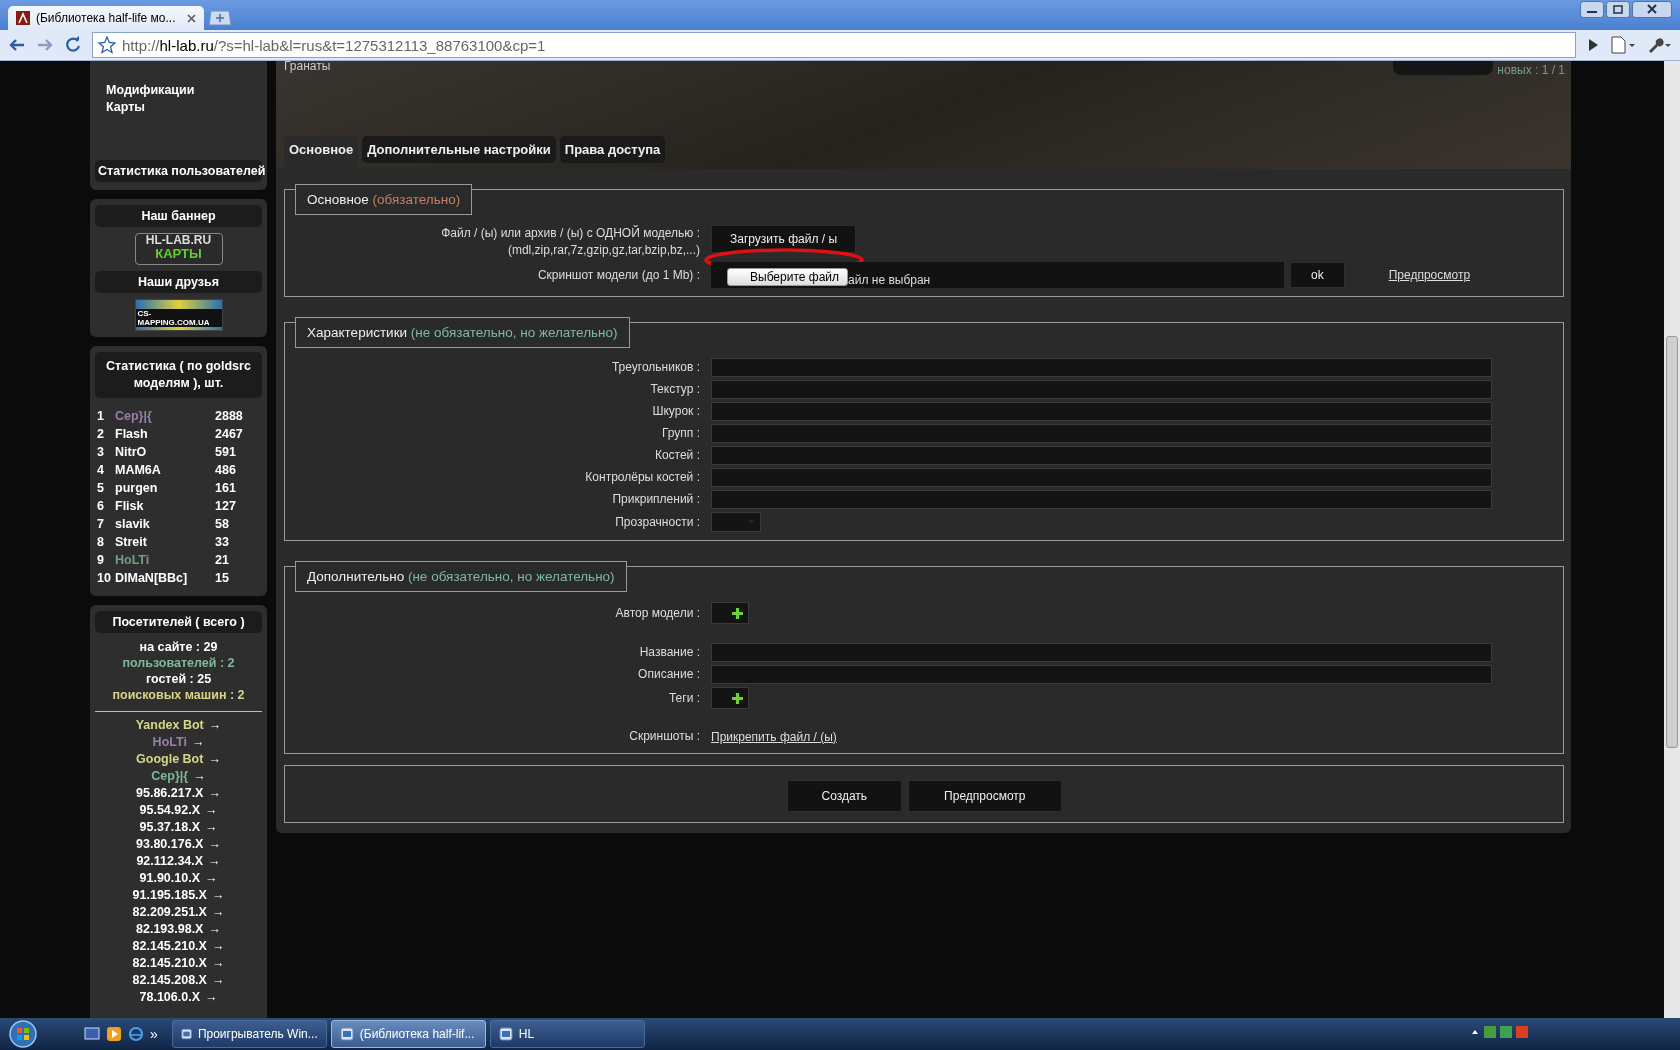 The width and height of the screenshot is (1680, 1050). I want to click on user-name: slavik, so click(165, 524).